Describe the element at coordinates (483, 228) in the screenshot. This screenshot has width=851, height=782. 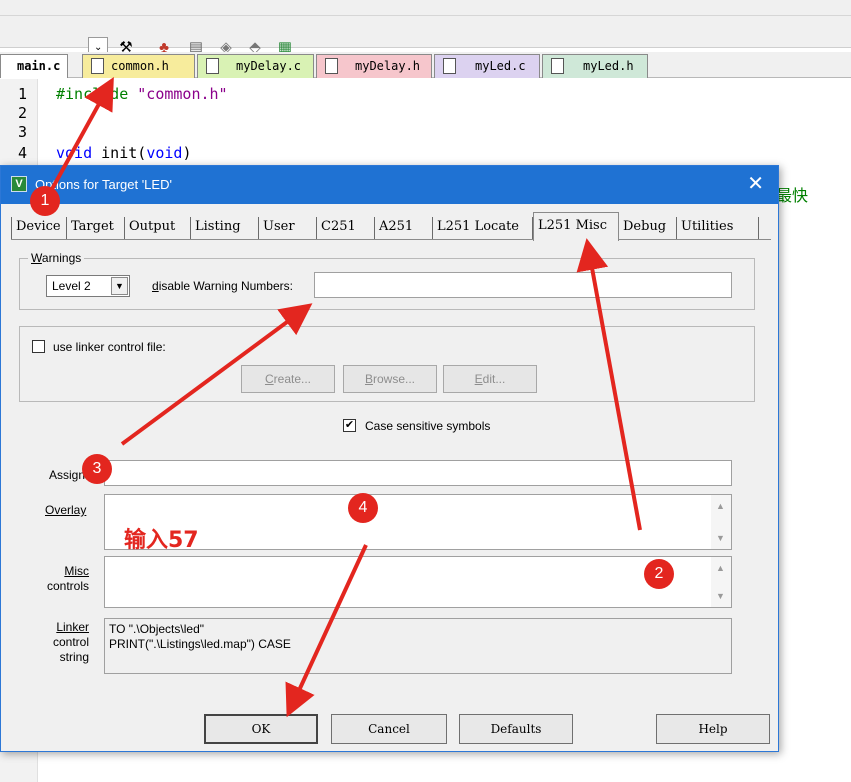
I see `tab-l251-locate: L251 Locate` at that location.